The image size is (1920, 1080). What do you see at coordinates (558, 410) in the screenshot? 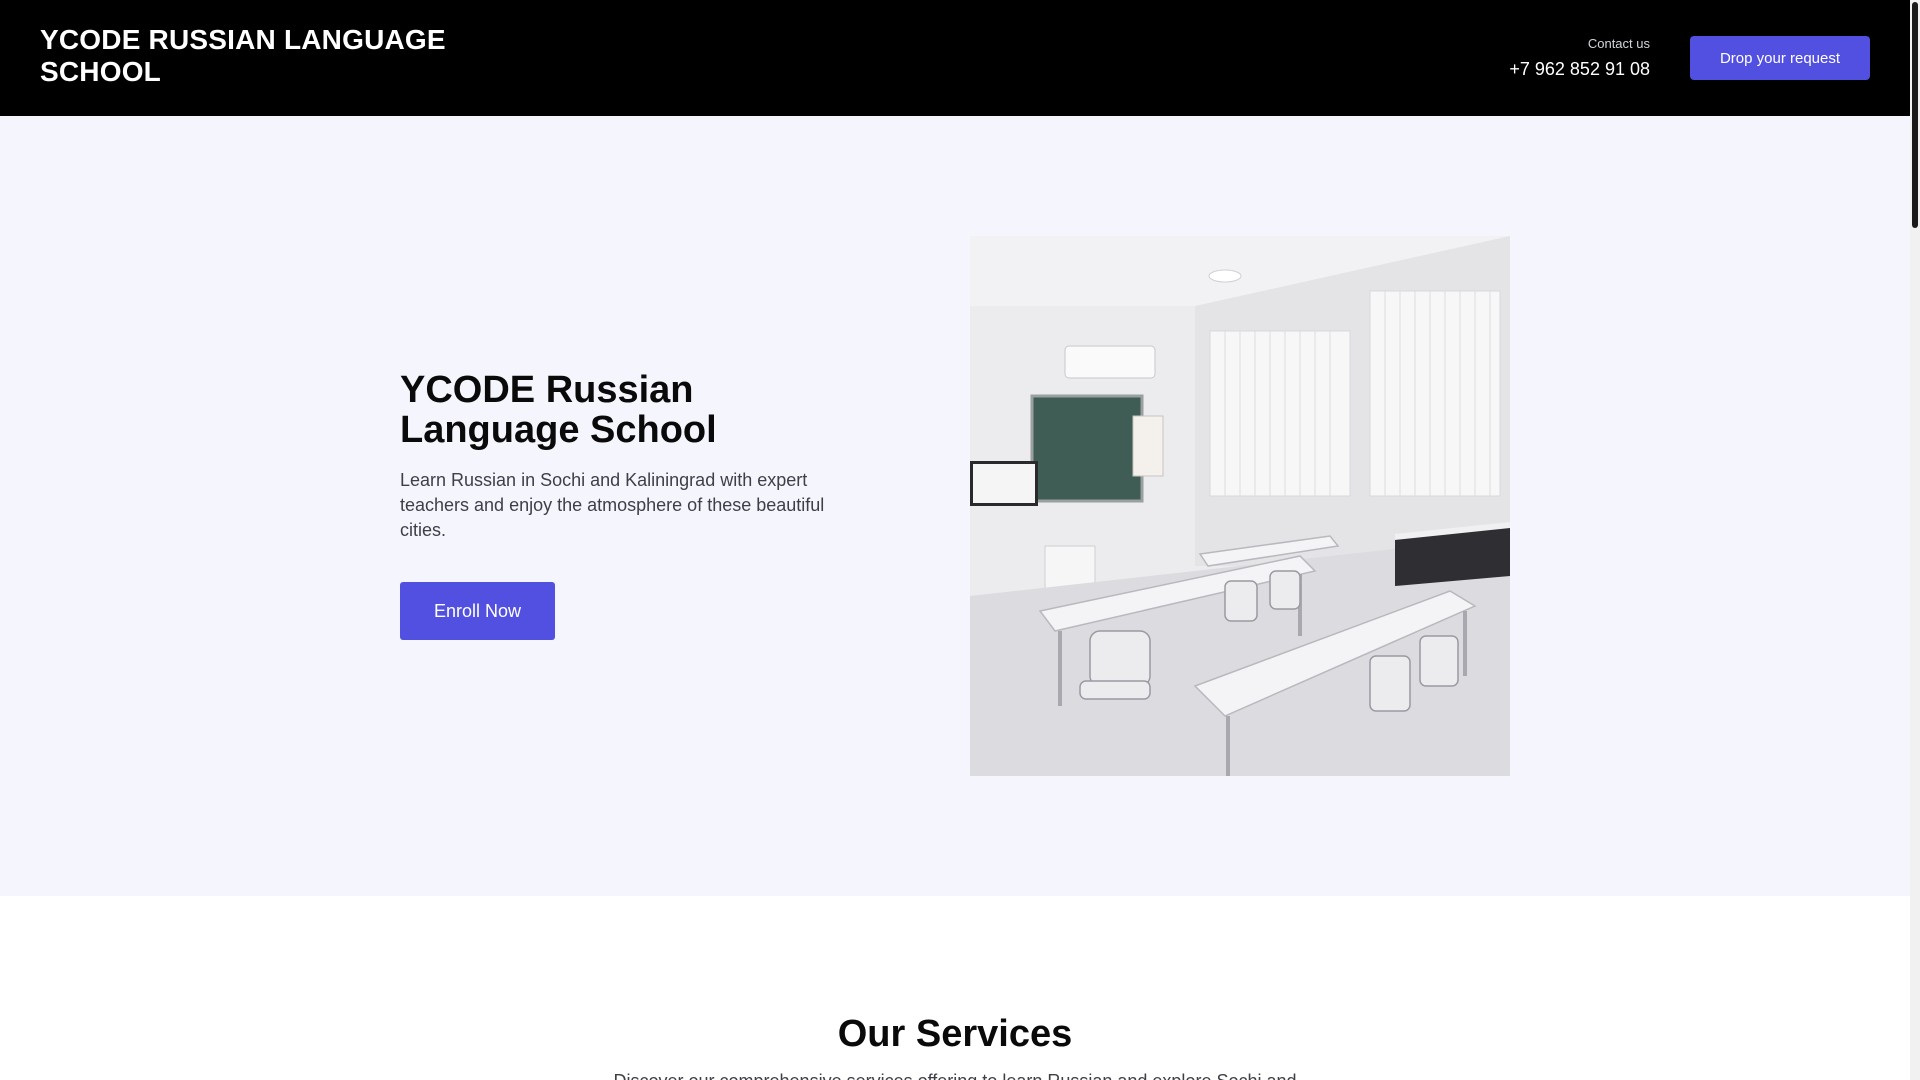
I see `hero-title: YCODE Russian Language School` at bounding box center [558, 410].